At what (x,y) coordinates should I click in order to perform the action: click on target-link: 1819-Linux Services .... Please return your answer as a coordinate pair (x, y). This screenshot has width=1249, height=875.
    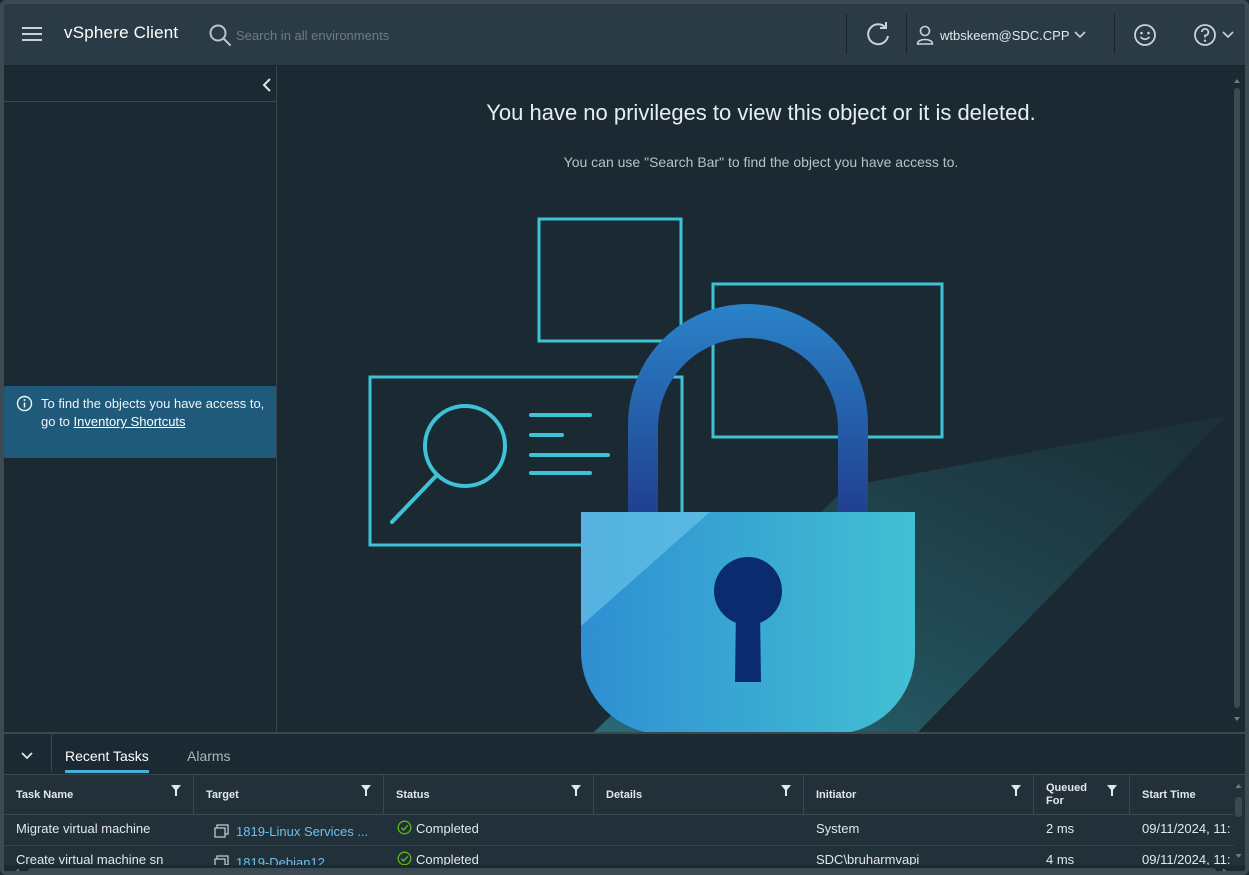
    Looking at the image, I should click on (306, 831).